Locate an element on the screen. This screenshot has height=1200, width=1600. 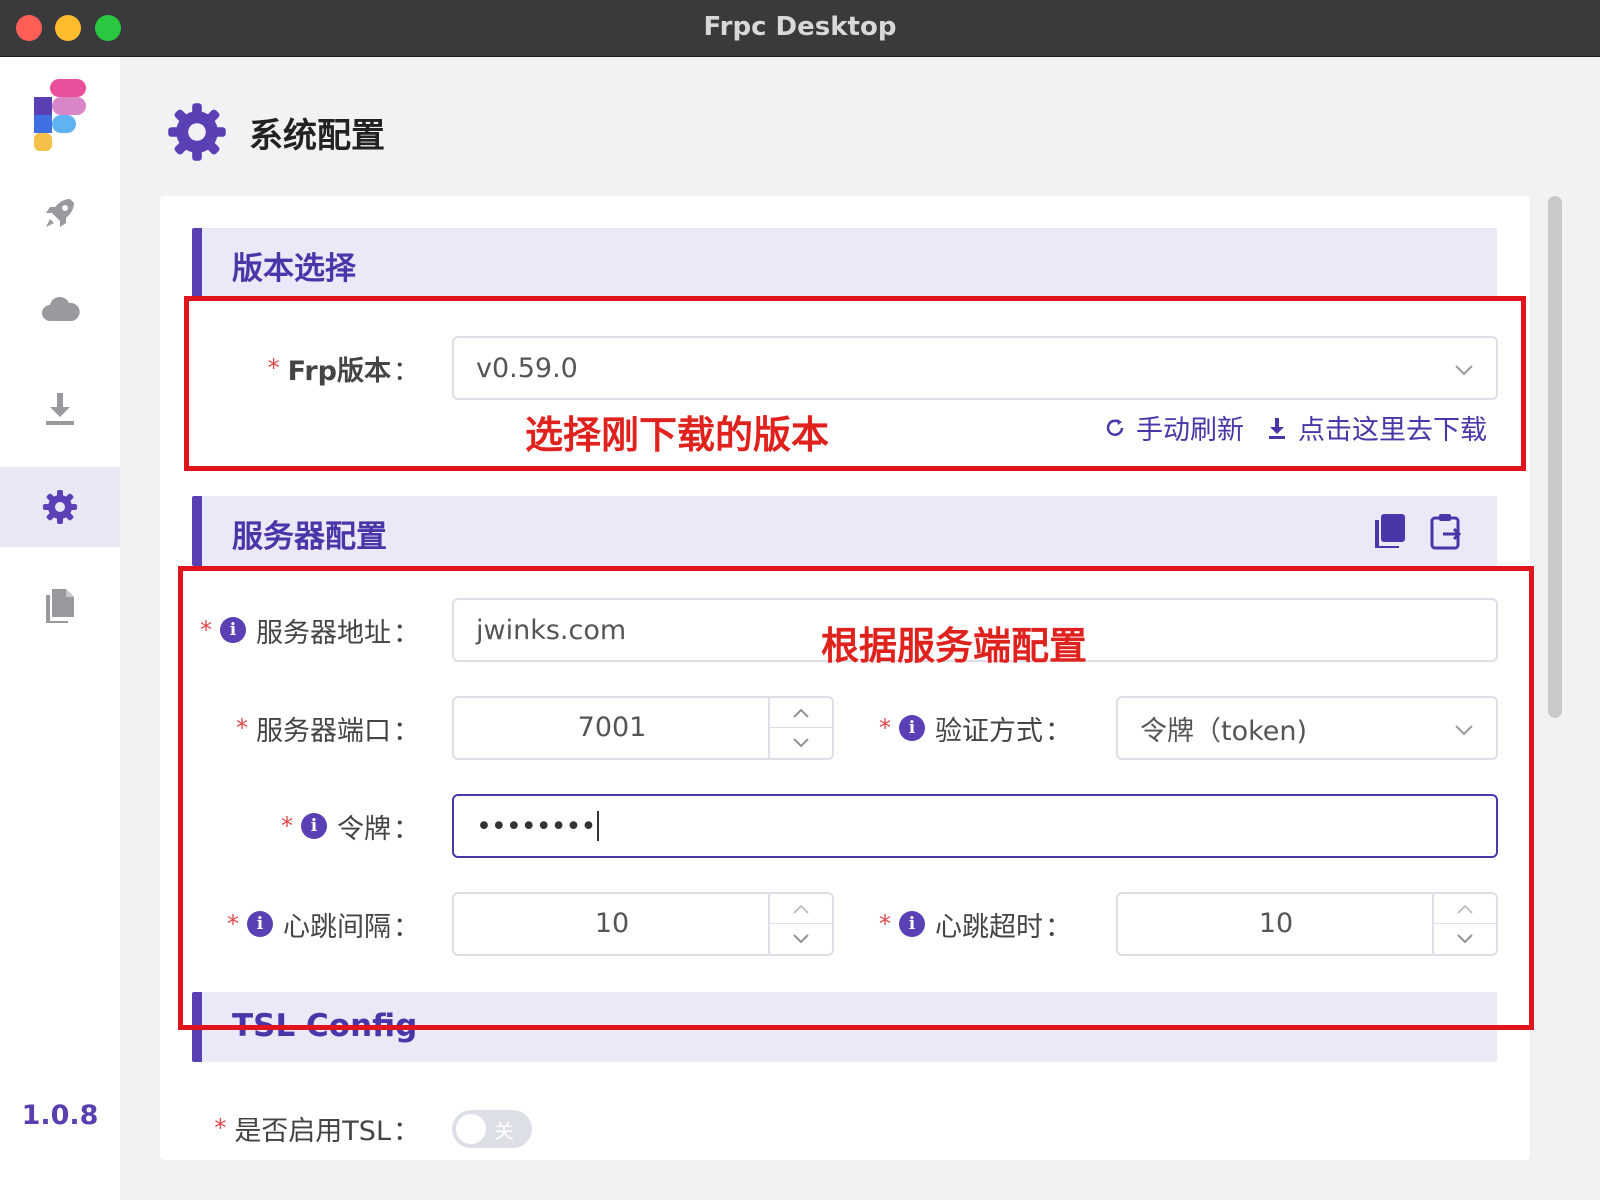
app-version: 1.0.8 is located at coordinates (60, 1115).